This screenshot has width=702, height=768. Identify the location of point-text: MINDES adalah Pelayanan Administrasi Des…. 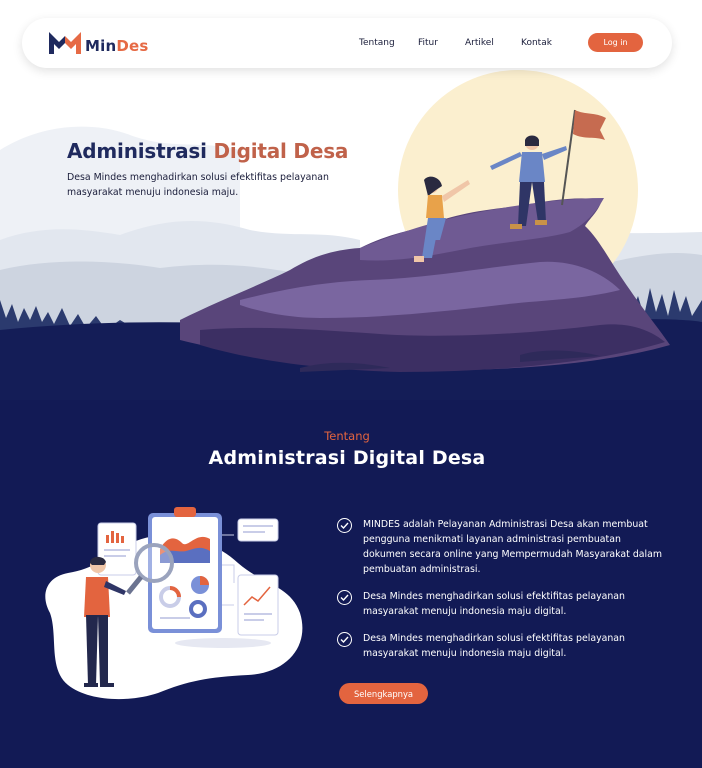
(513, 547).